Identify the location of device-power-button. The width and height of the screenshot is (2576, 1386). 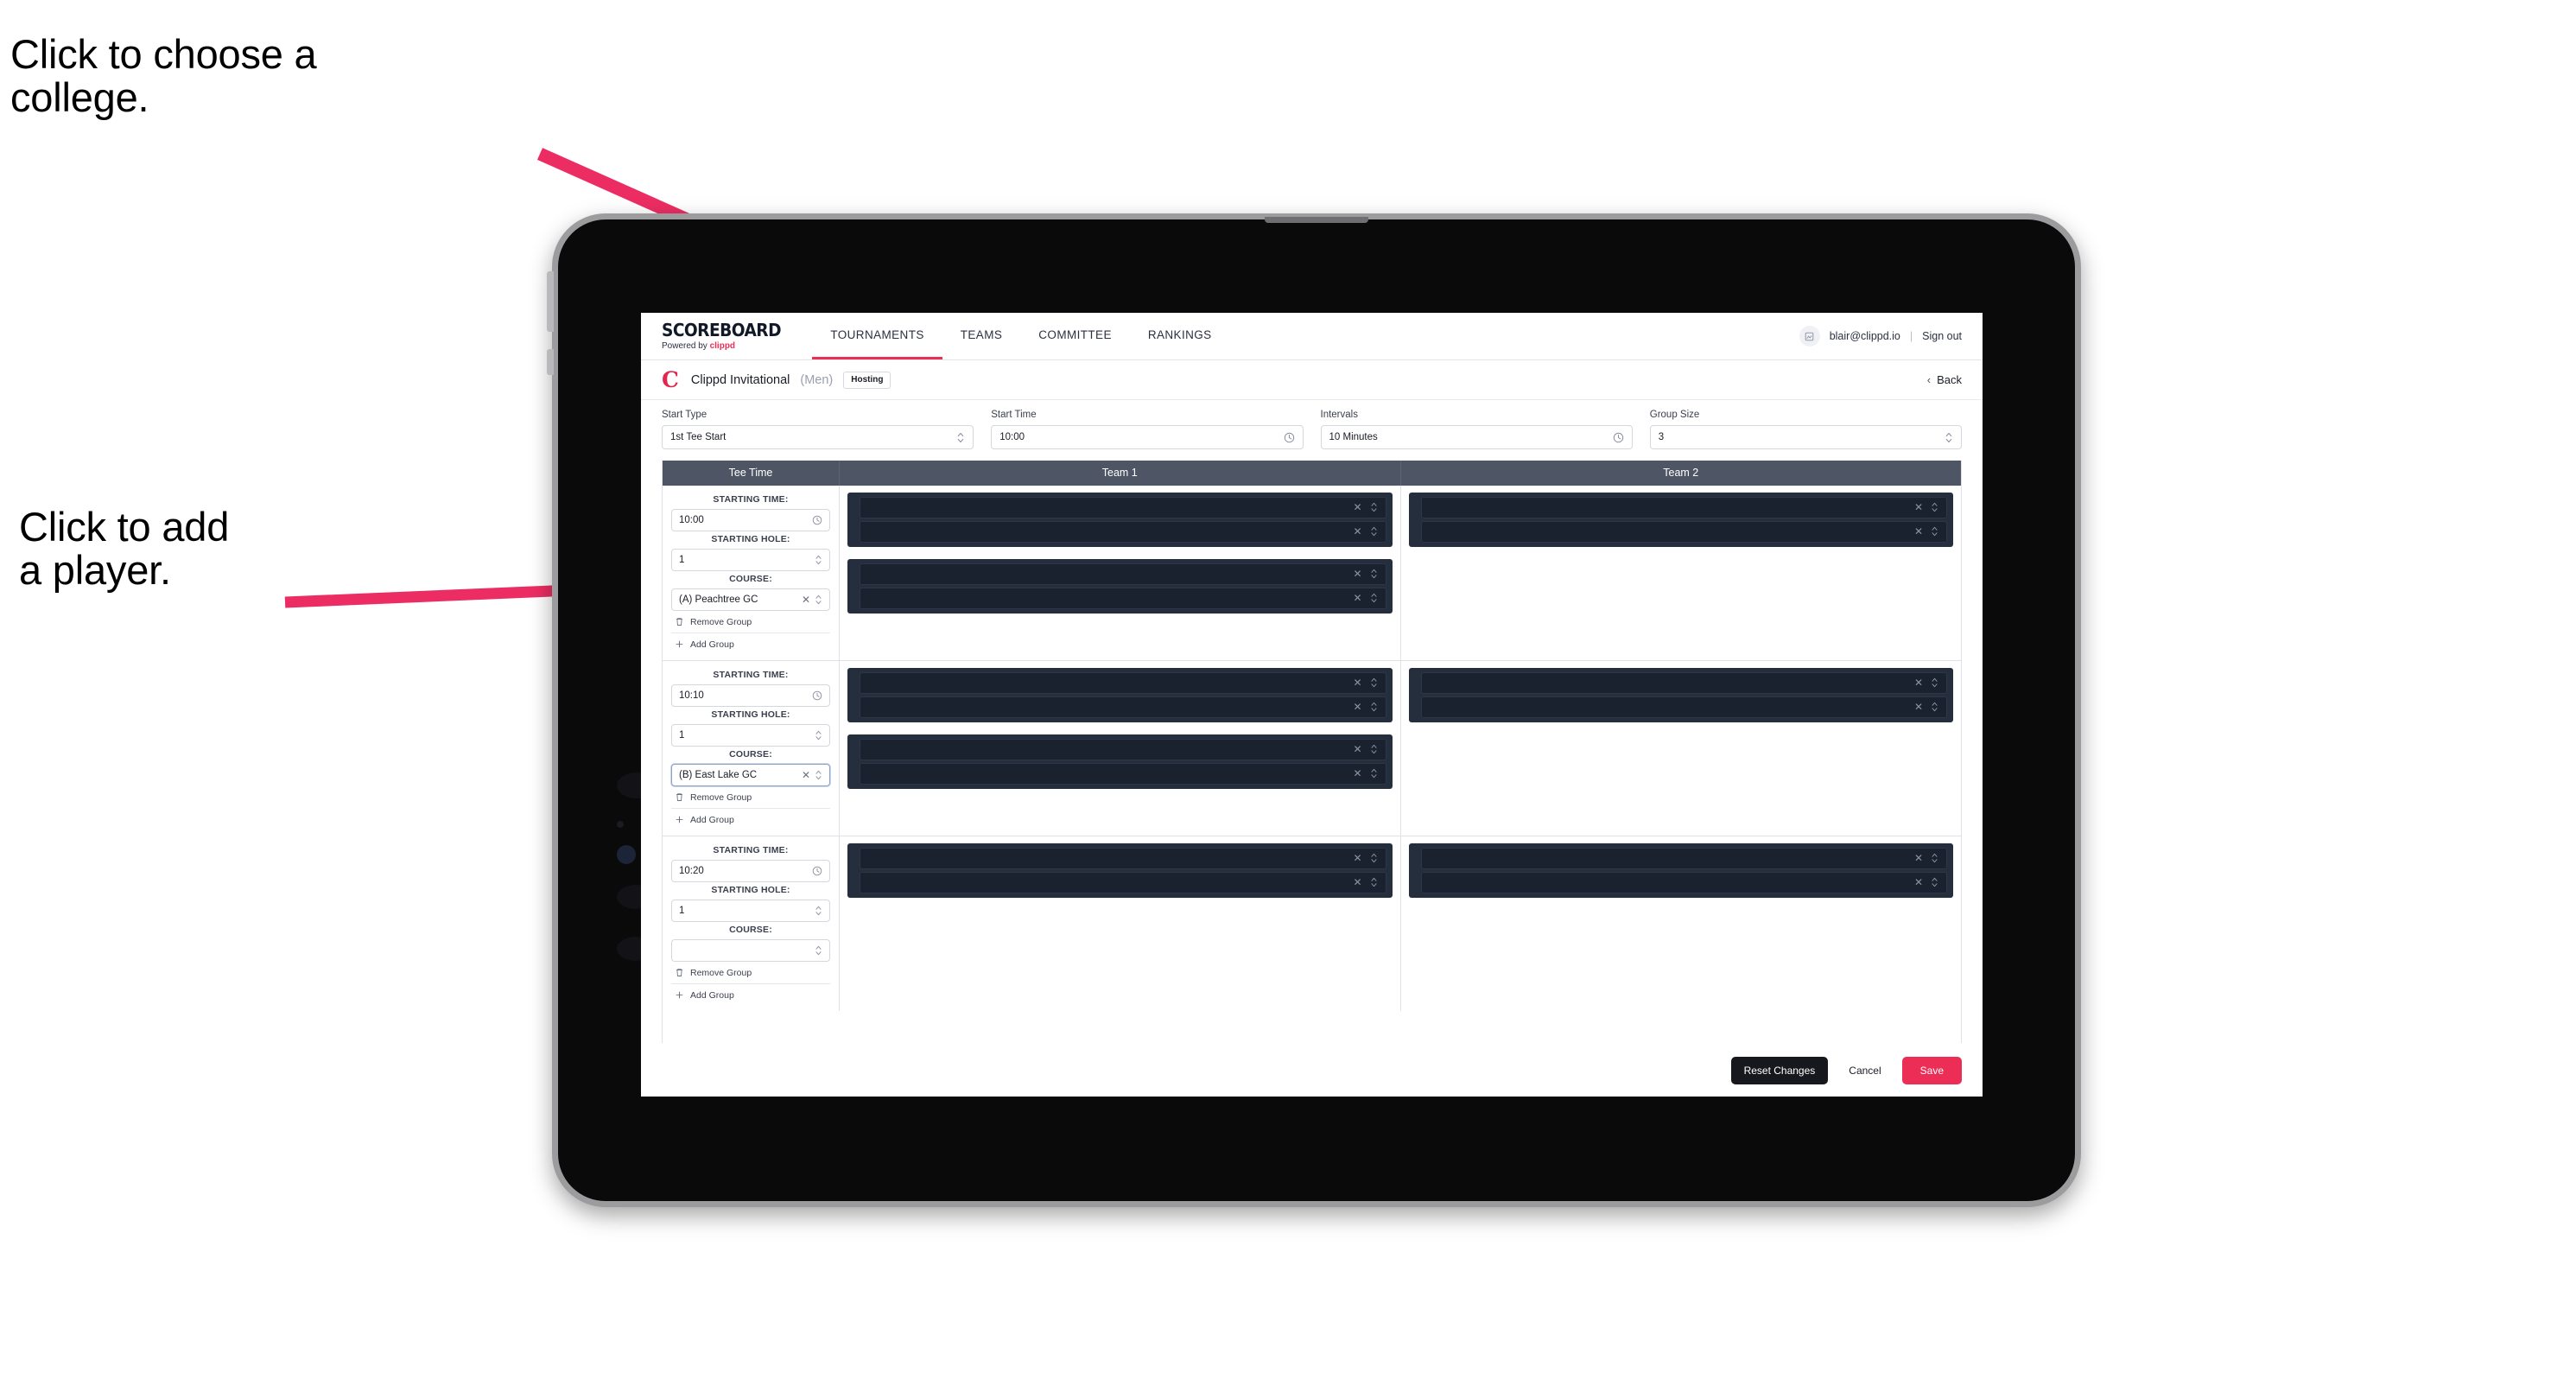
(550, 362).